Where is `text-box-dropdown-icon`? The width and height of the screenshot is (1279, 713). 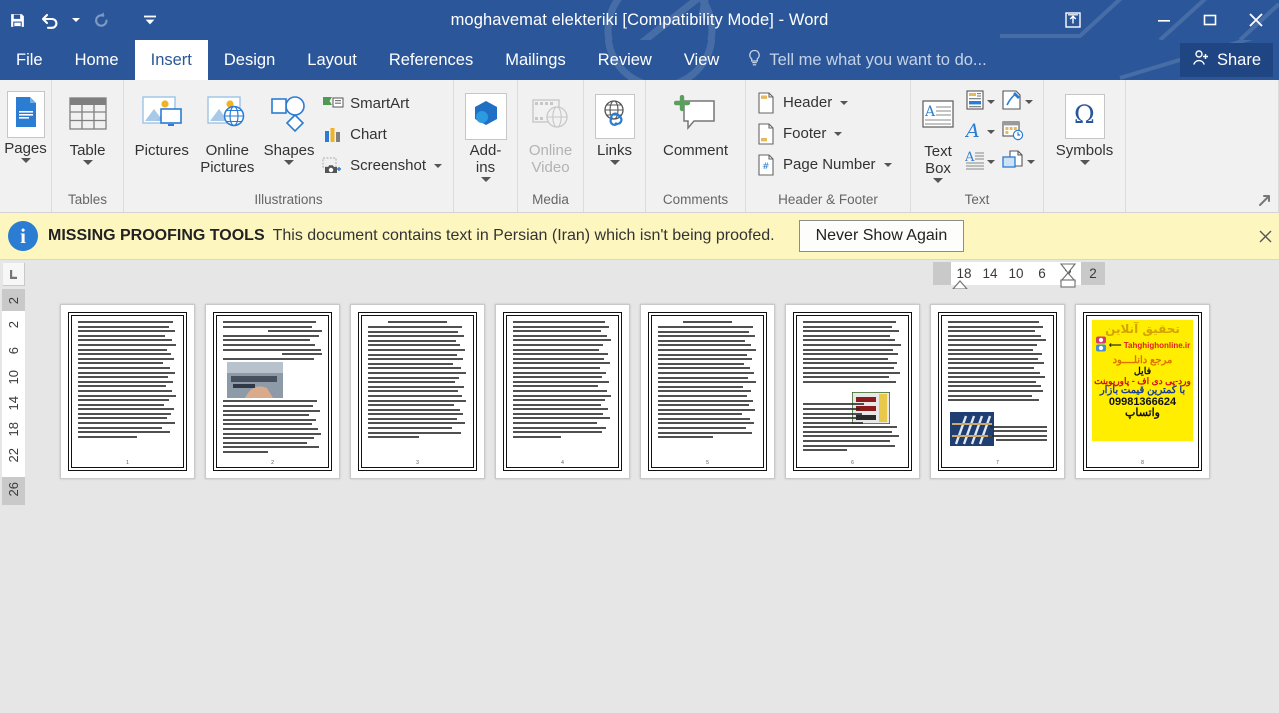 text-box-dropdown-icon is located at coordinates (938, 180).